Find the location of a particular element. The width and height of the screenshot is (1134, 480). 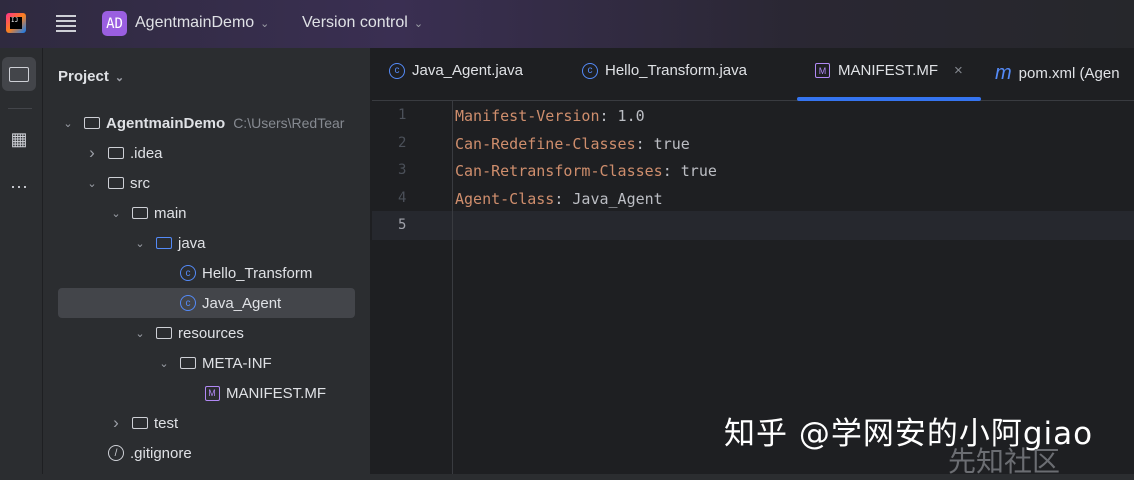

manifest-key: Can-Redefine-Classes is located at coordinates (545, 143).